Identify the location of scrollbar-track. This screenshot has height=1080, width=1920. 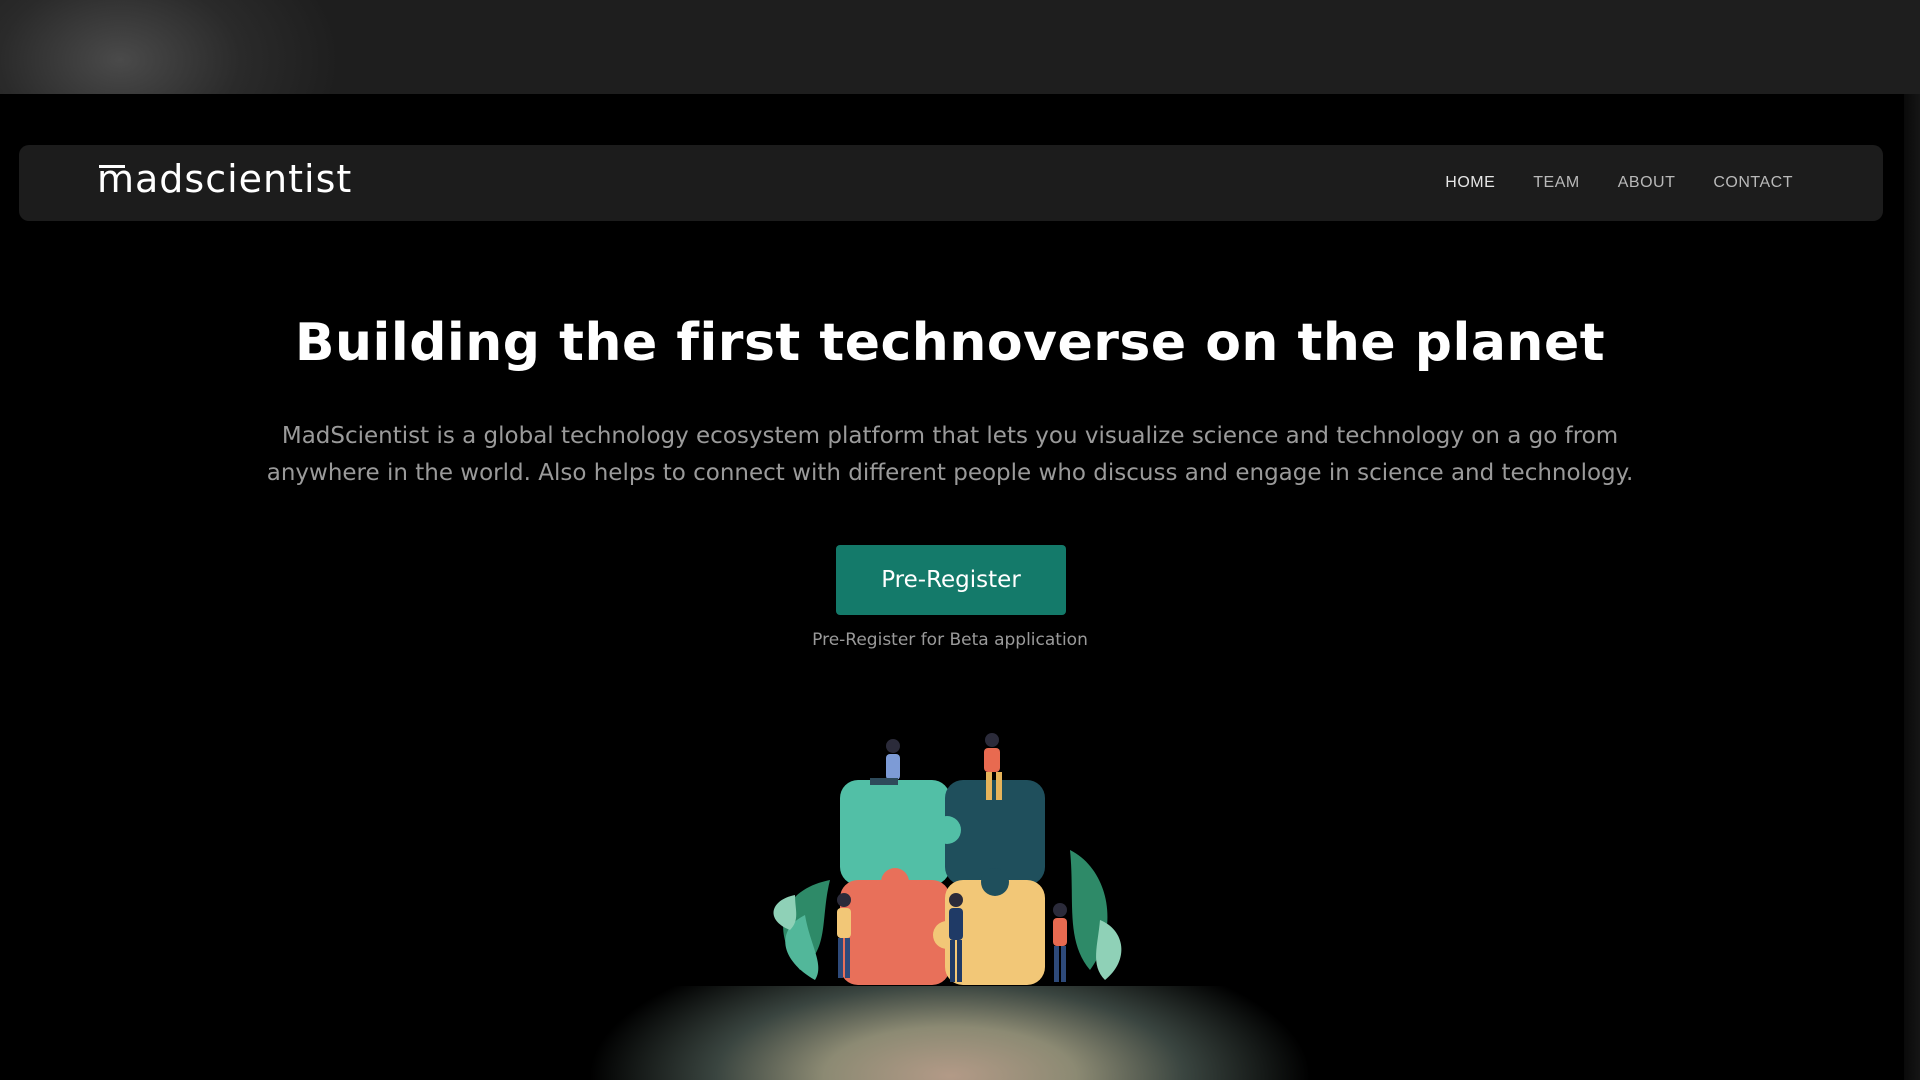
(1912, 587).